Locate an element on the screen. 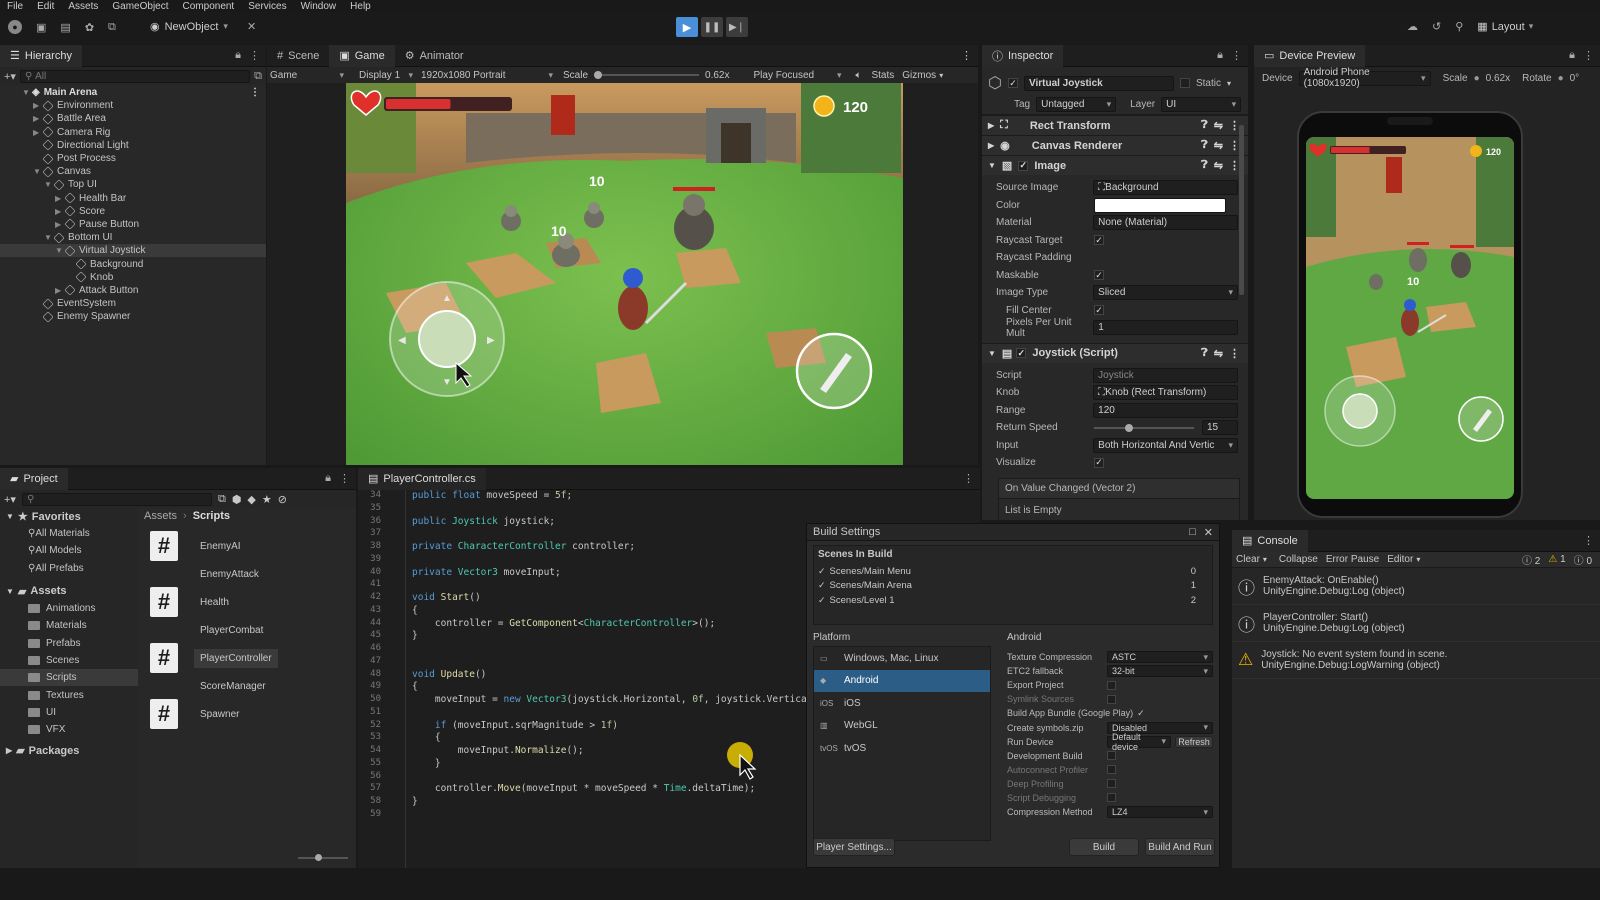 The image size is (1600, 900). joystick-enabled-checkbox: ✓ is located at coordinates (1021, 353).